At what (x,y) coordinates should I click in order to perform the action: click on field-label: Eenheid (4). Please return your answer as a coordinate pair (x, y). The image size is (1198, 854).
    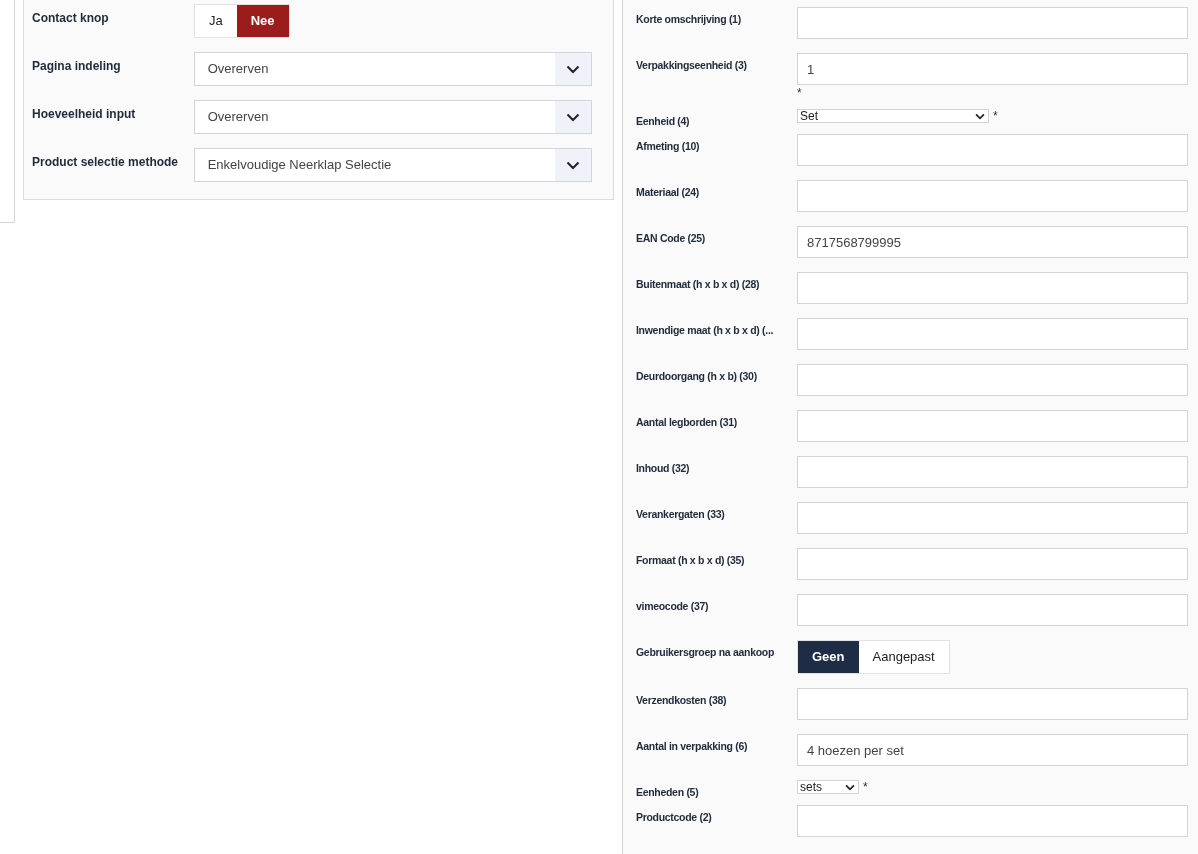
    Looking at the image, I should click on (663, 121).